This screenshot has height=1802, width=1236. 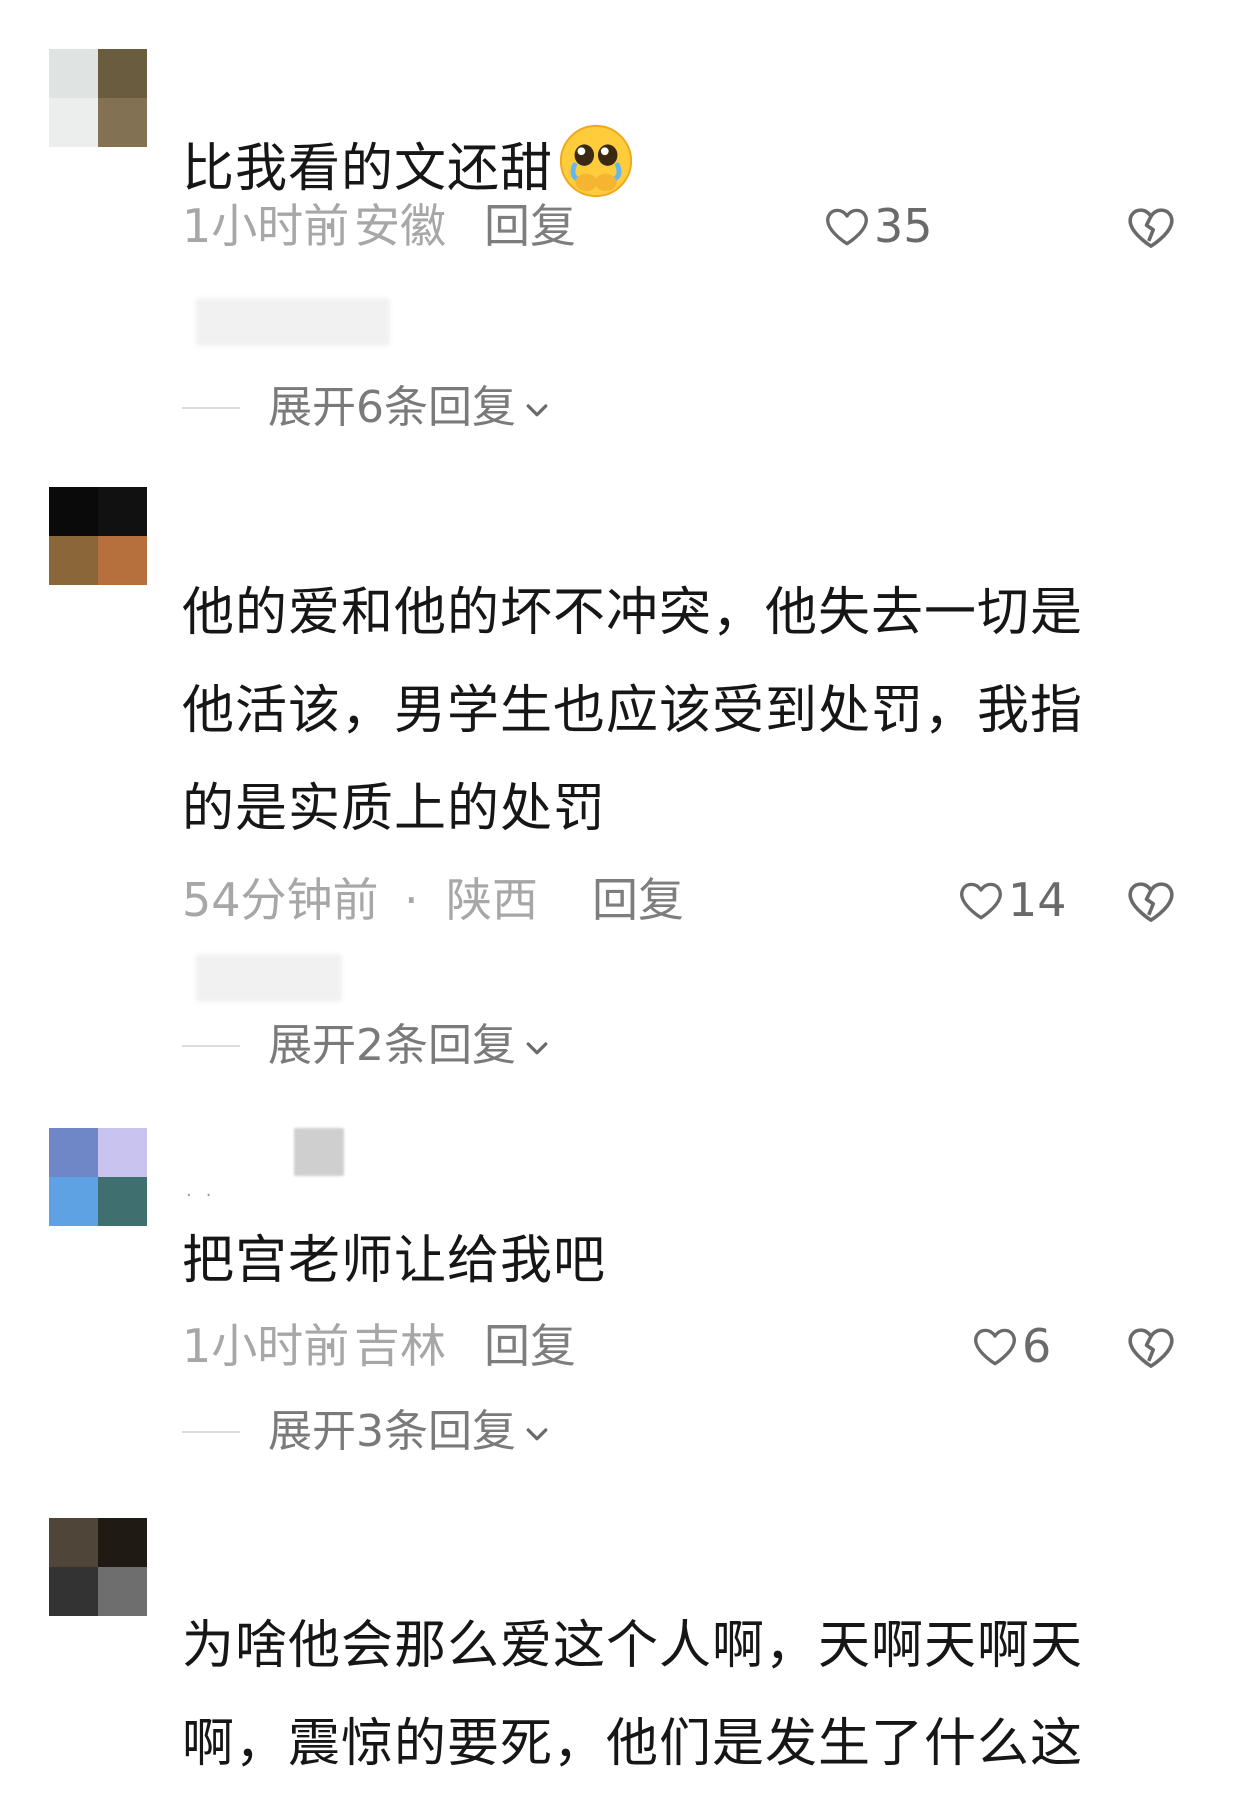 I want to click on like-button: 14, so click(x=1011, y=900).